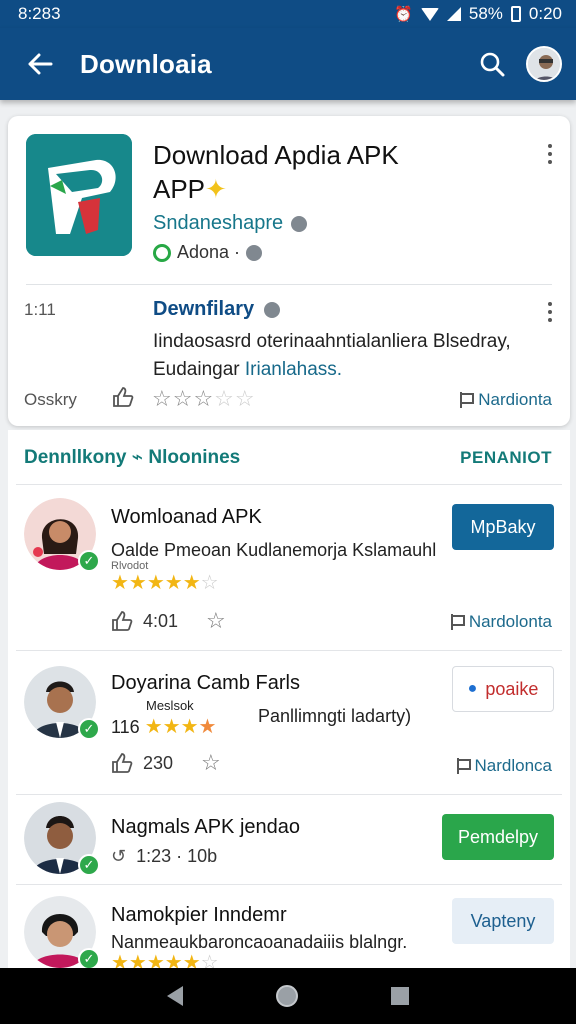 The width and height of the screenshot is (576, 1024). Describe the element at coordinates (199, 915) in the screenshot. I see `item-title: Namokpier Inndemr` at that location.